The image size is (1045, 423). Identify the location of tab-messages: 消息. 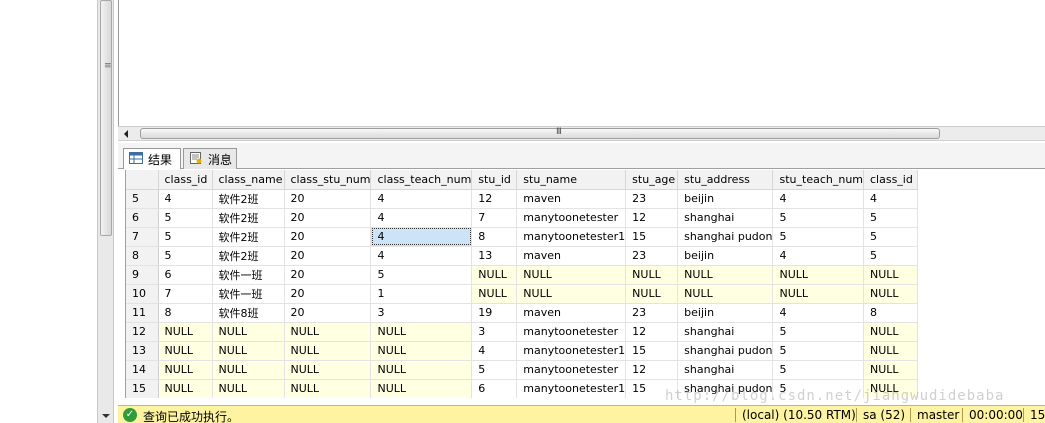
(210, 158).